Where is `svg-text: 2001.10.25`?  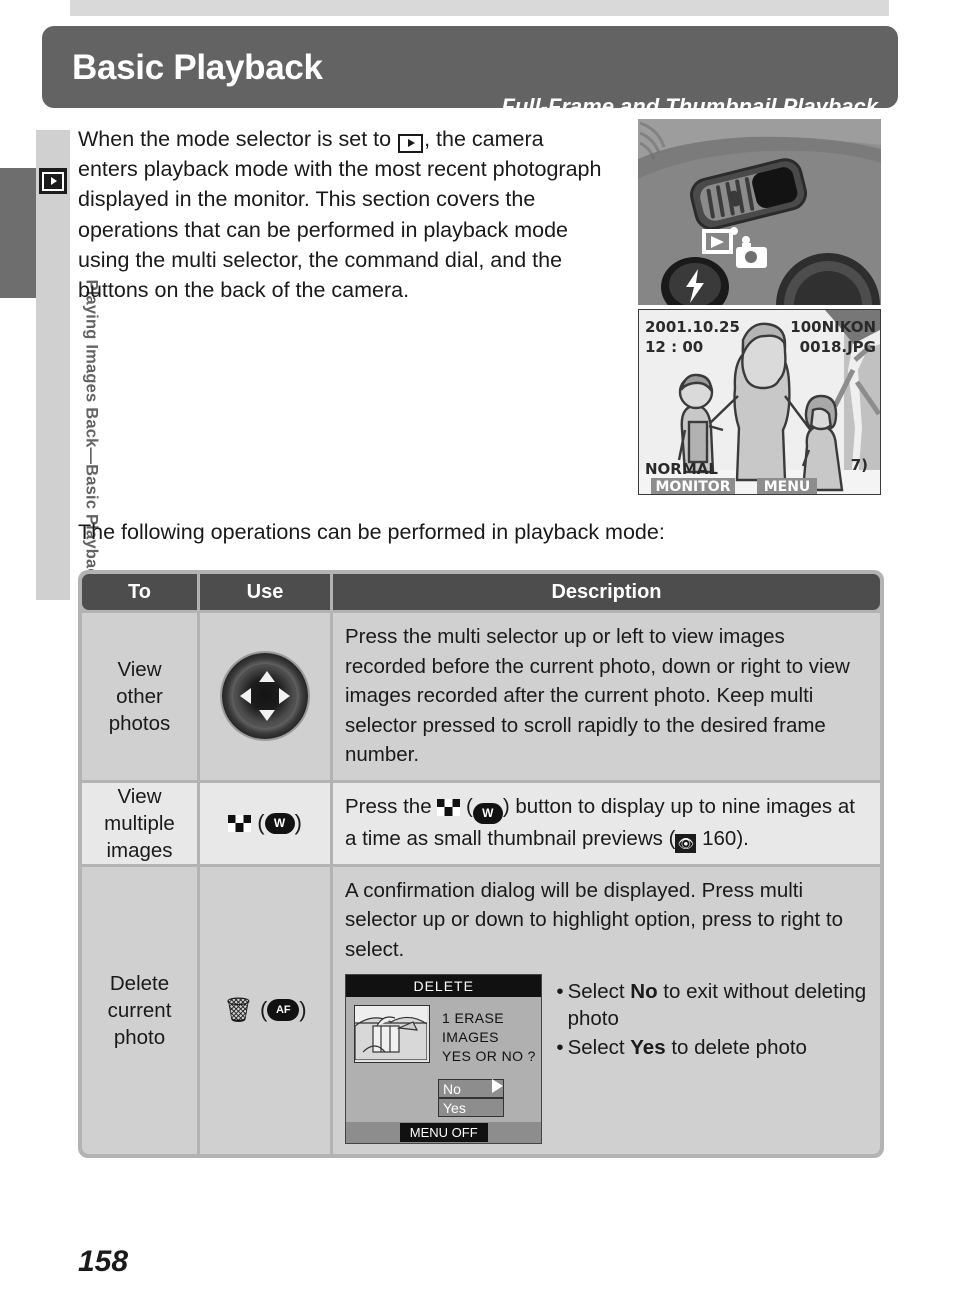
svg-text: 2001.10.25 is located at coordinates (692, 327).